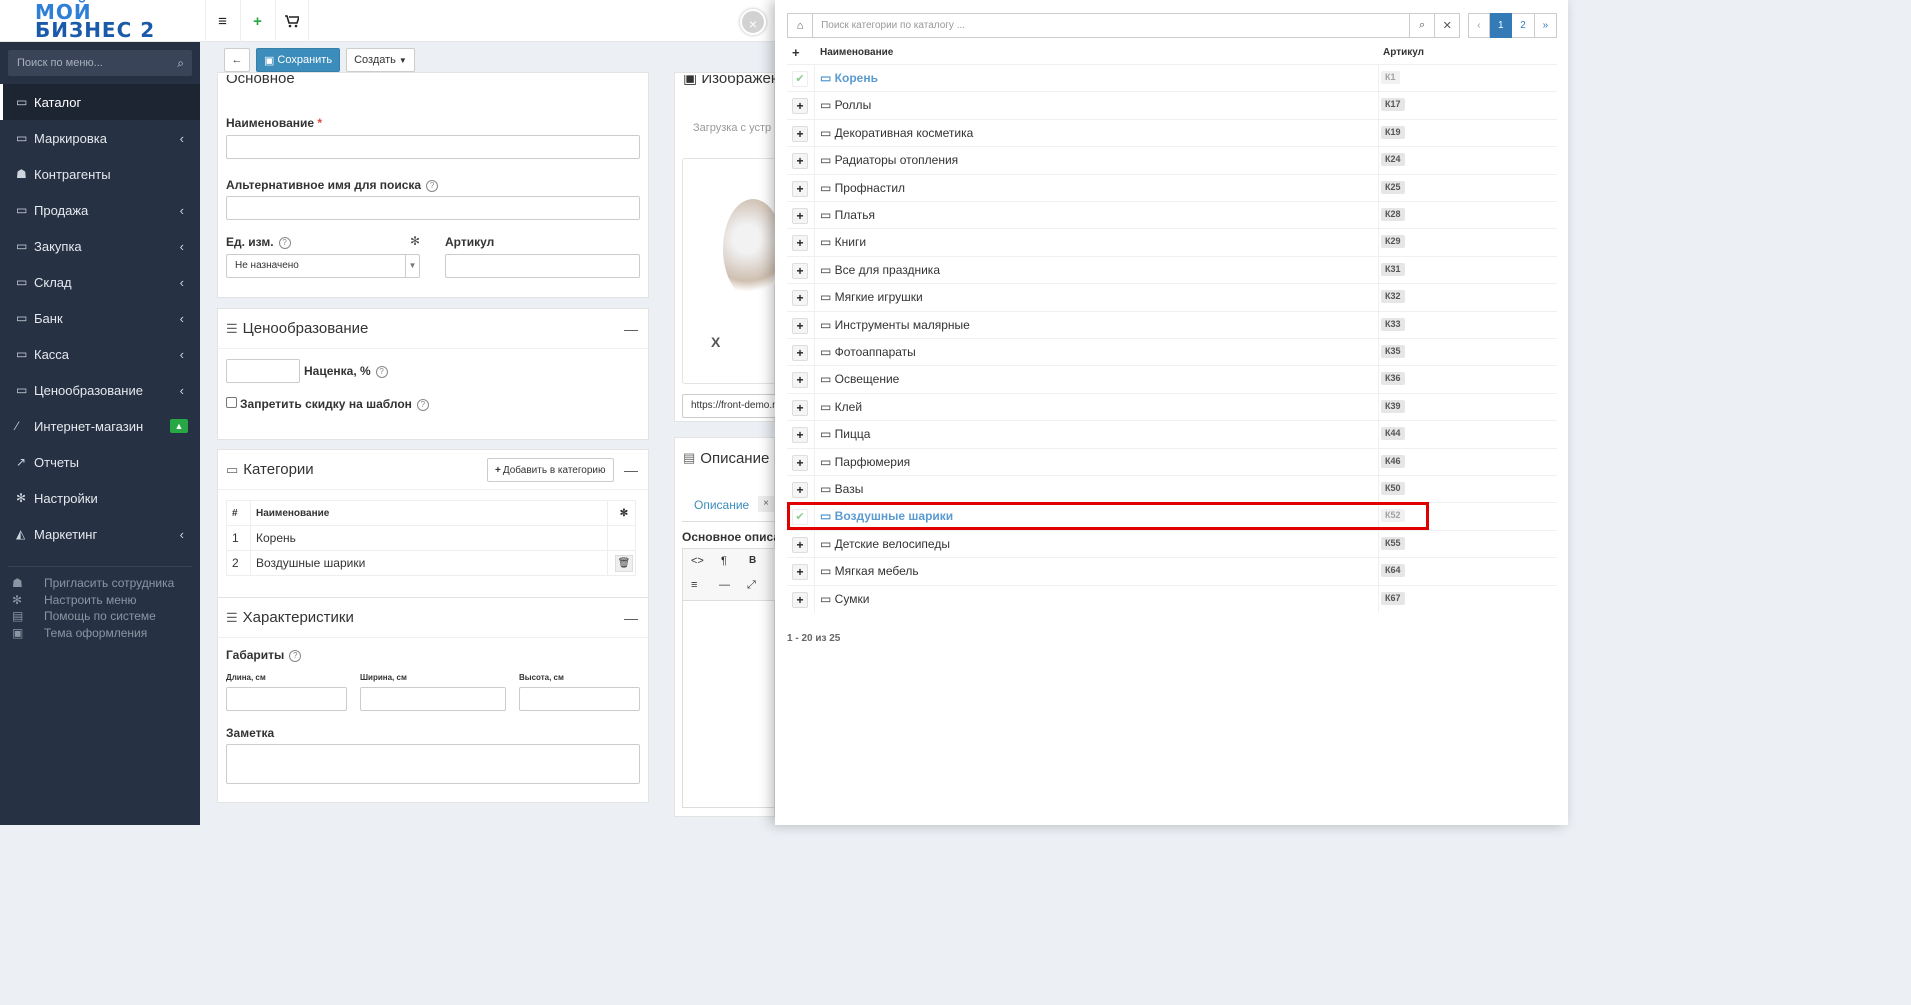 The image size is (1911, 1005). What do you see at coordinates (100, 390) in the screenshot?
I see `sidebar-item-pricing: ▭ Ценообразование ‹` at bounding box center [100, 390].